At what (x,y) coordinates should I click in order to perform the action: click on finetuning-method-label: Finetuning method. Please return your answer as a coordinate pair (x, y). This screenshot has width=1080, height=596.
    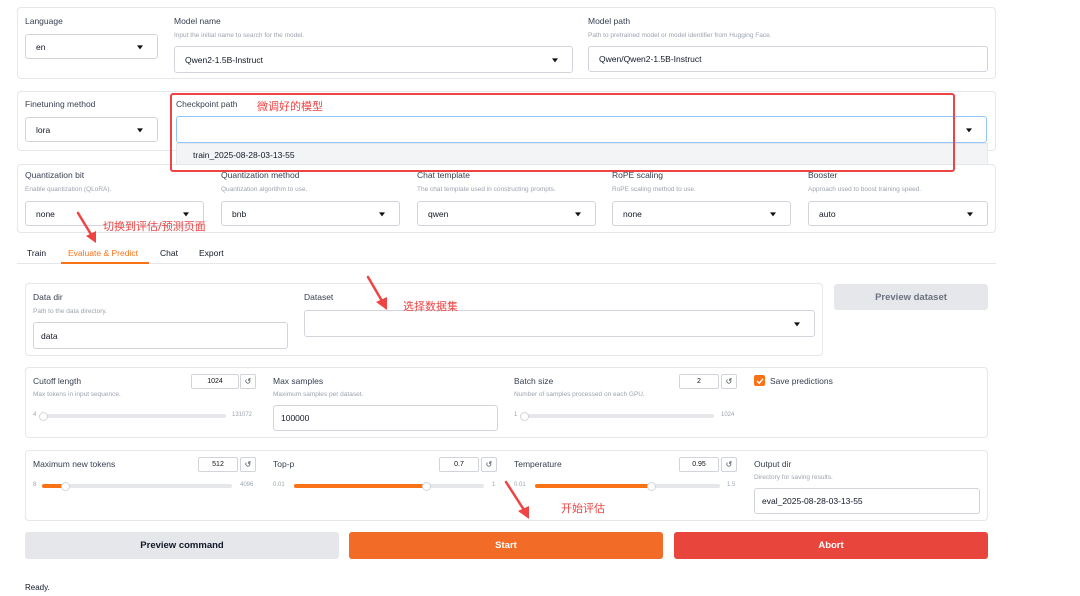
    Looking at the image, I should click on (60, 104).